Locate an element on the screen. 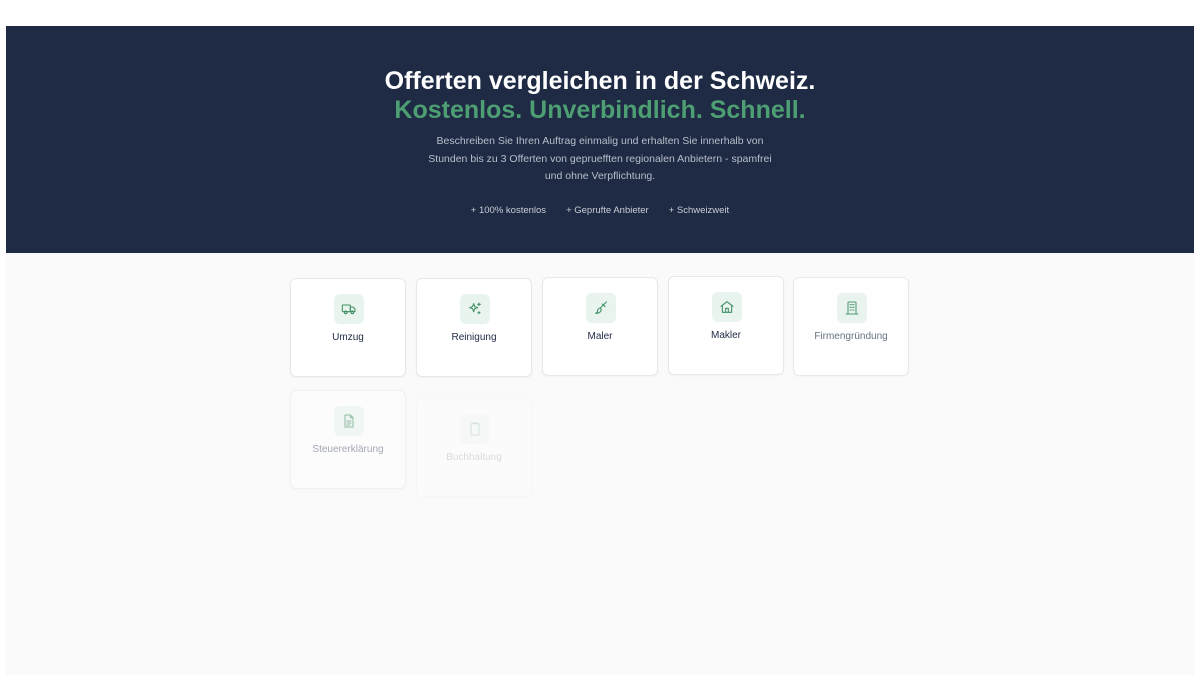 The width and height of the screenshot is (1200, 675). hero-subtitle: Kostenlos. Unverbindlich. Schnell. is located at coordinates (600, 110).